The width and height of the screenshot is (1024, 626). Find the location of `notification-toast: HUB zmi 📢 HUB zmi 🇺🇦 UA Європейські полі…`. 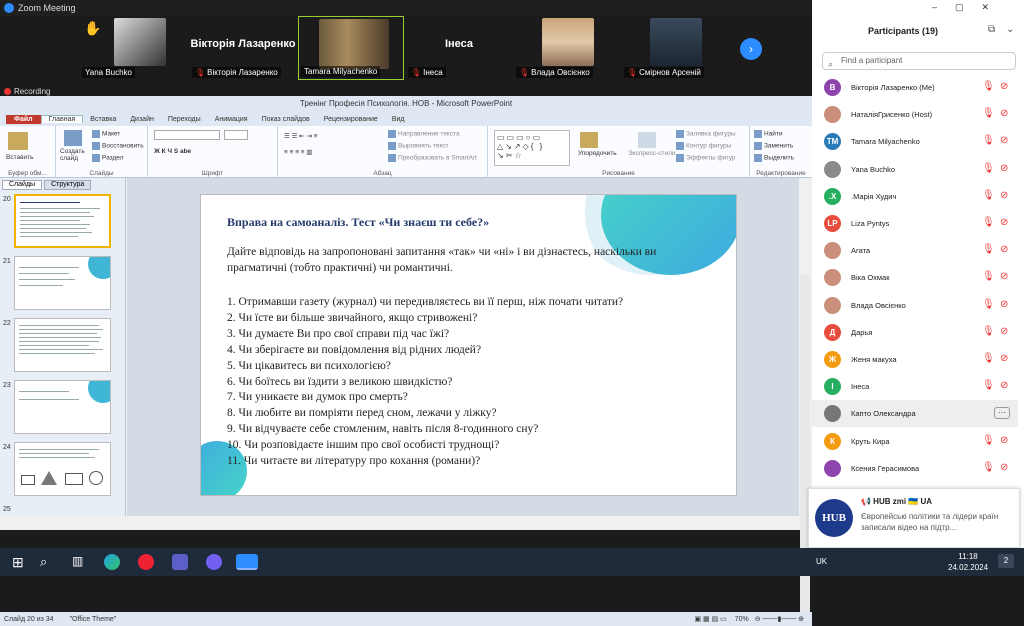

notification-toast: HUB zmi 📢 HUB zmi 🇺🇦 UA Європейські полі… is located at coordinates (914, 525).